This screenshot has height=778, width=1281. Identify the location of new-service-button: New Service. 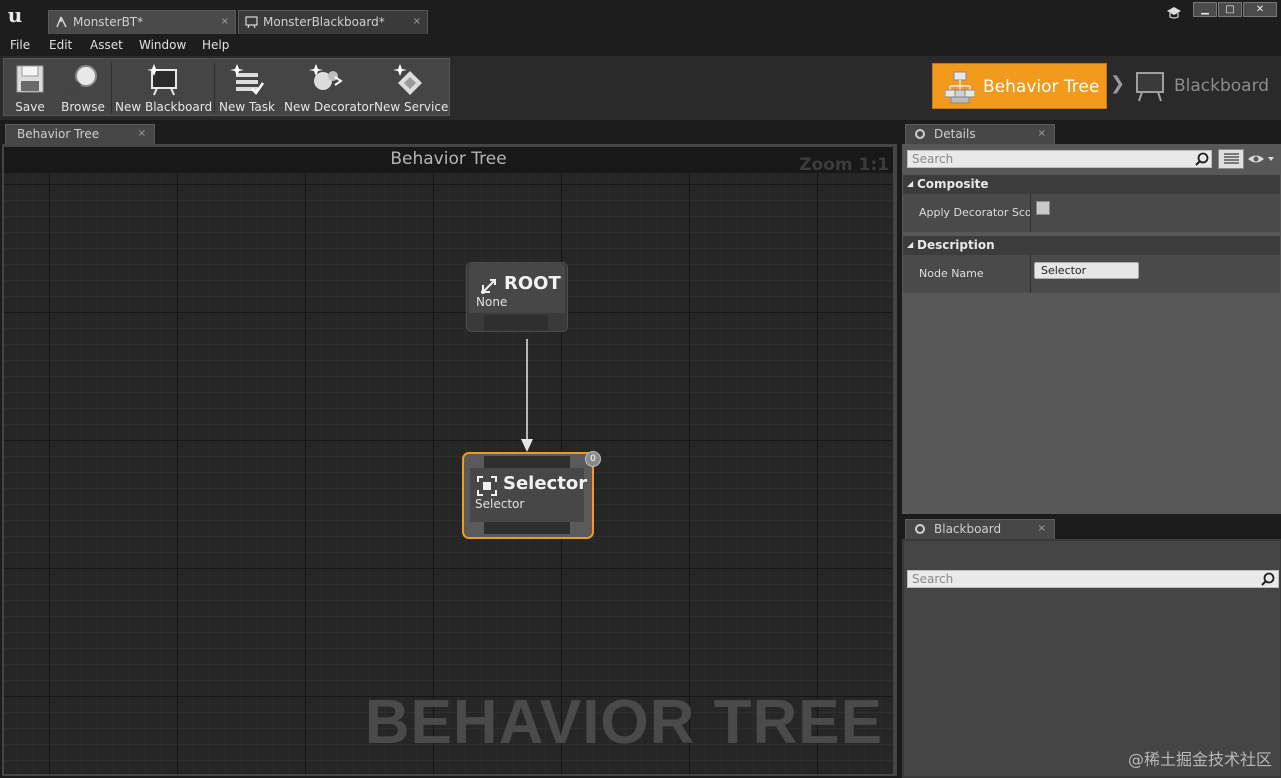
(411, 88).